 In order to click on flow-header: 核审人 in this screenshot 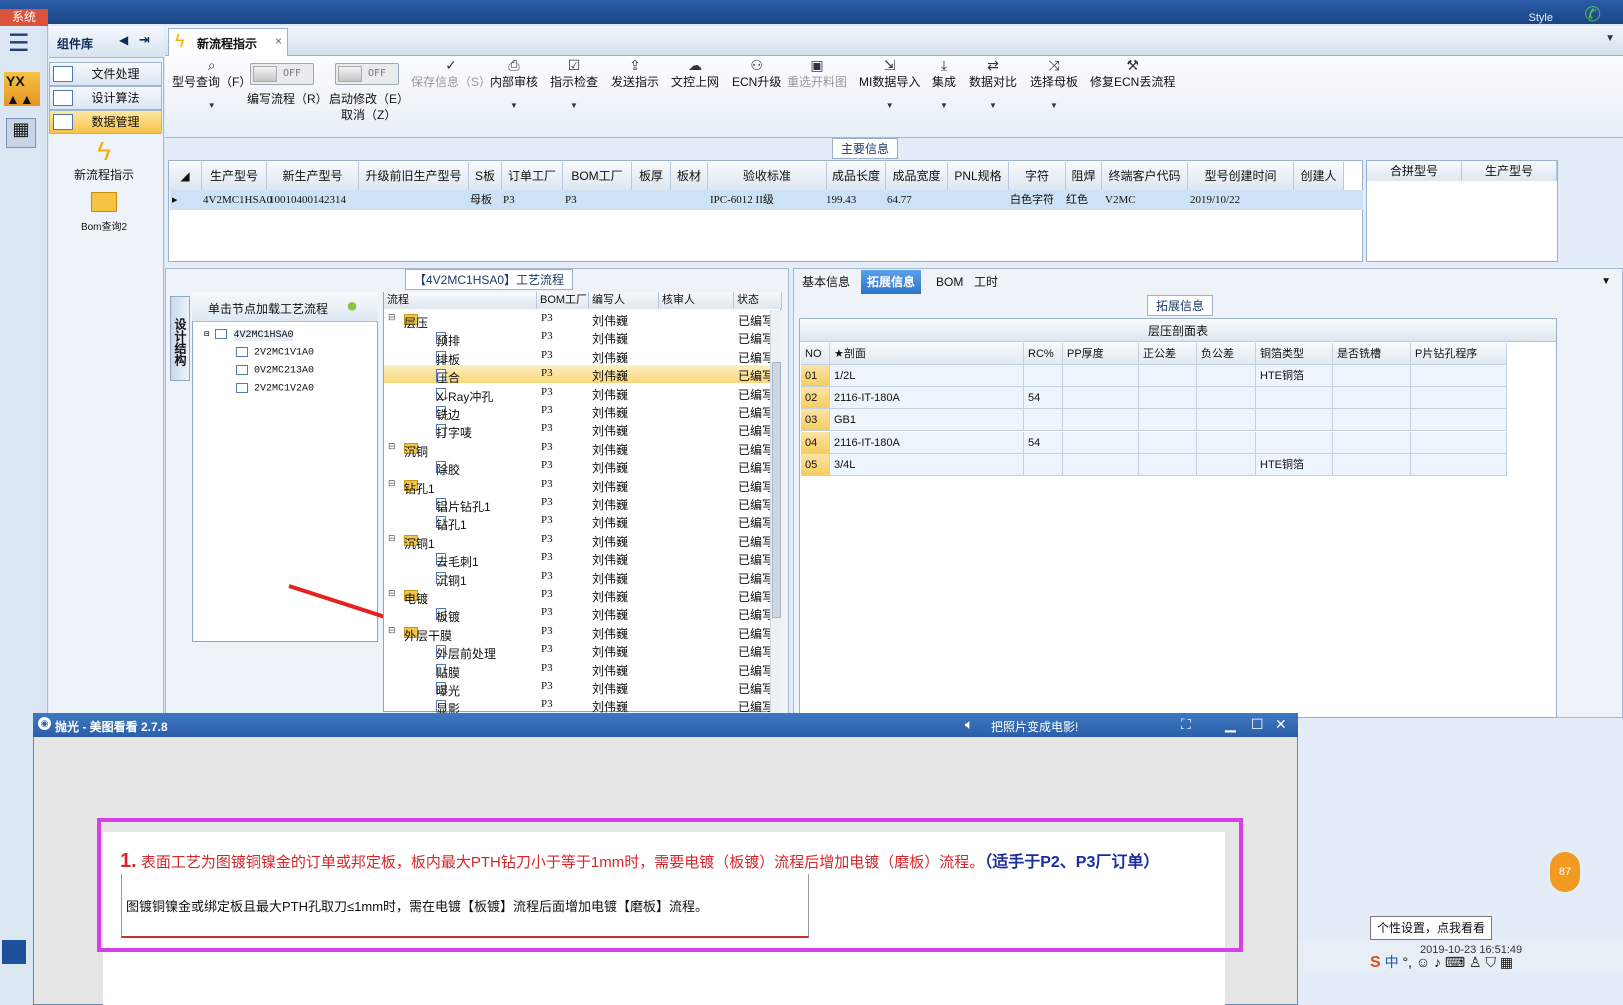, I will do `click(696, 300)`.